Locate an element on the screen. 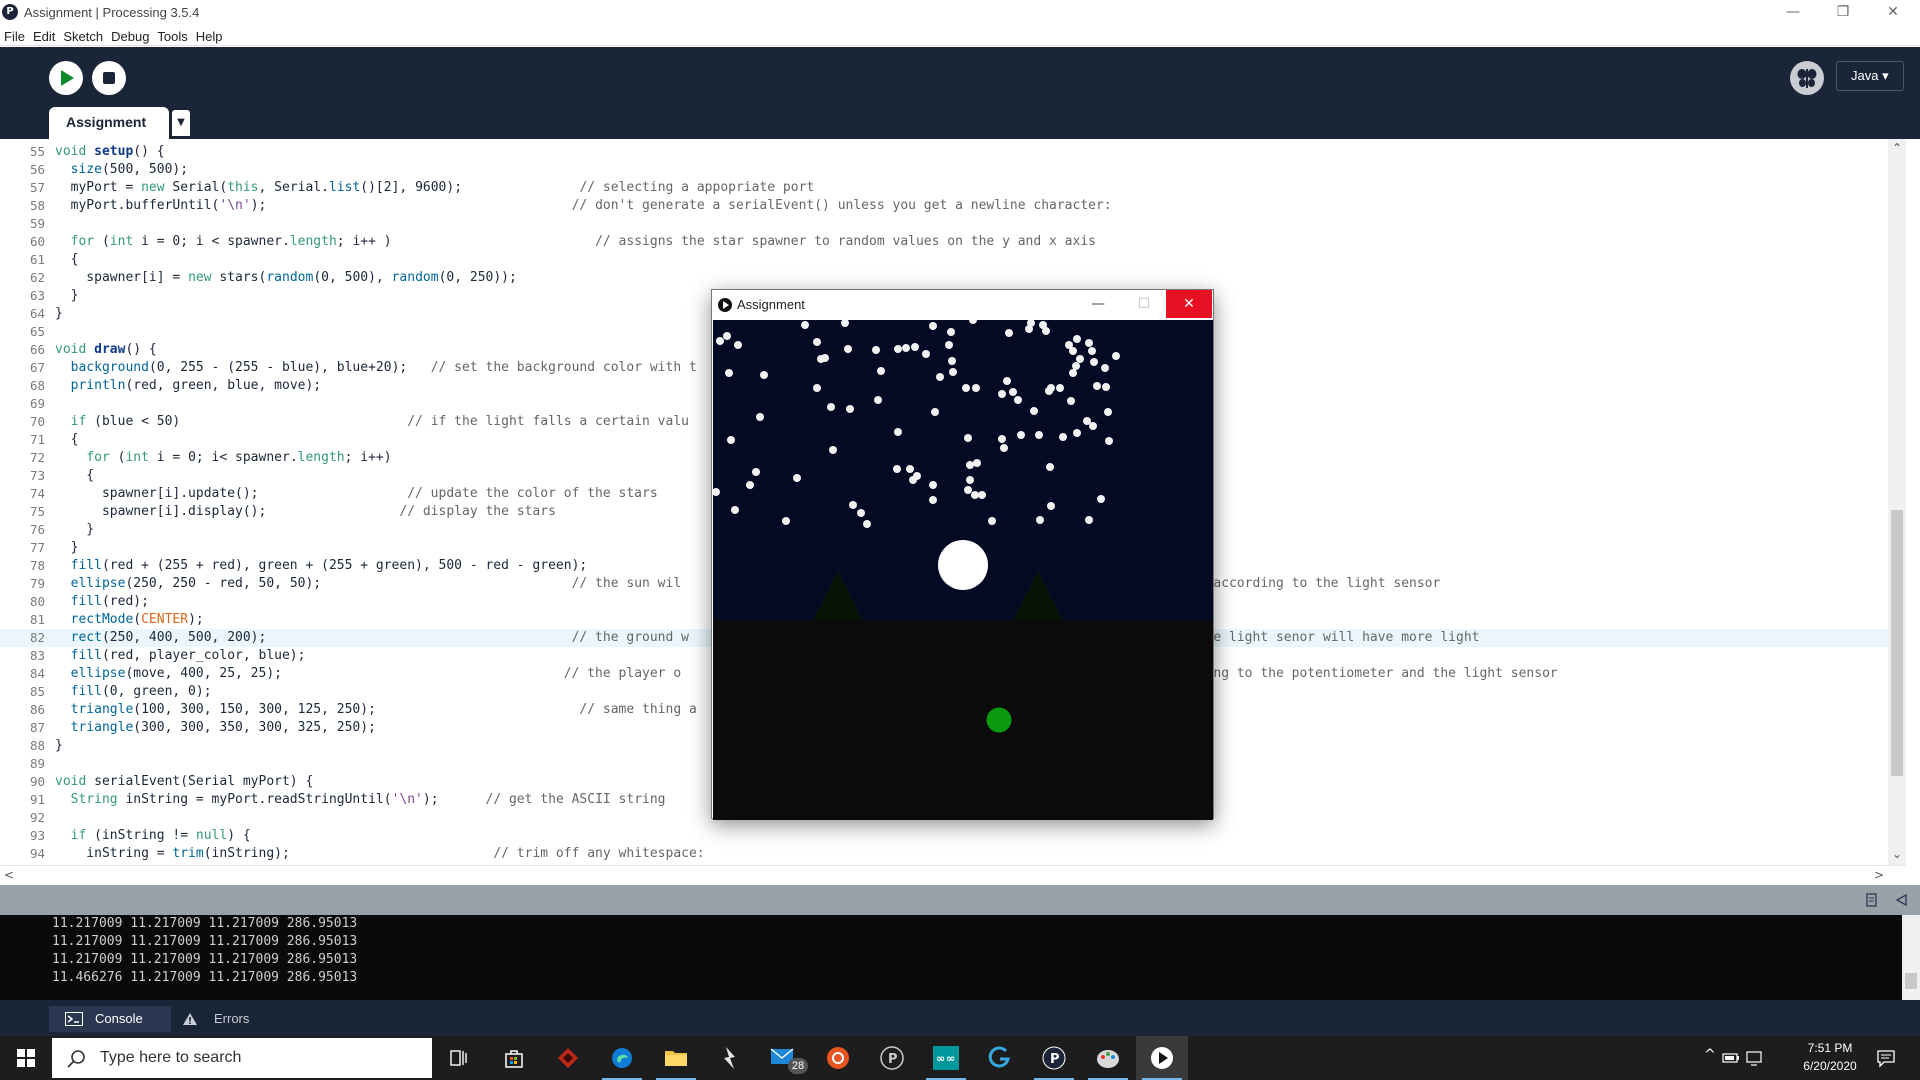 This screenshot has width=1920, height=1080. code-text: void draw() { is located at coordinates (106, 350).